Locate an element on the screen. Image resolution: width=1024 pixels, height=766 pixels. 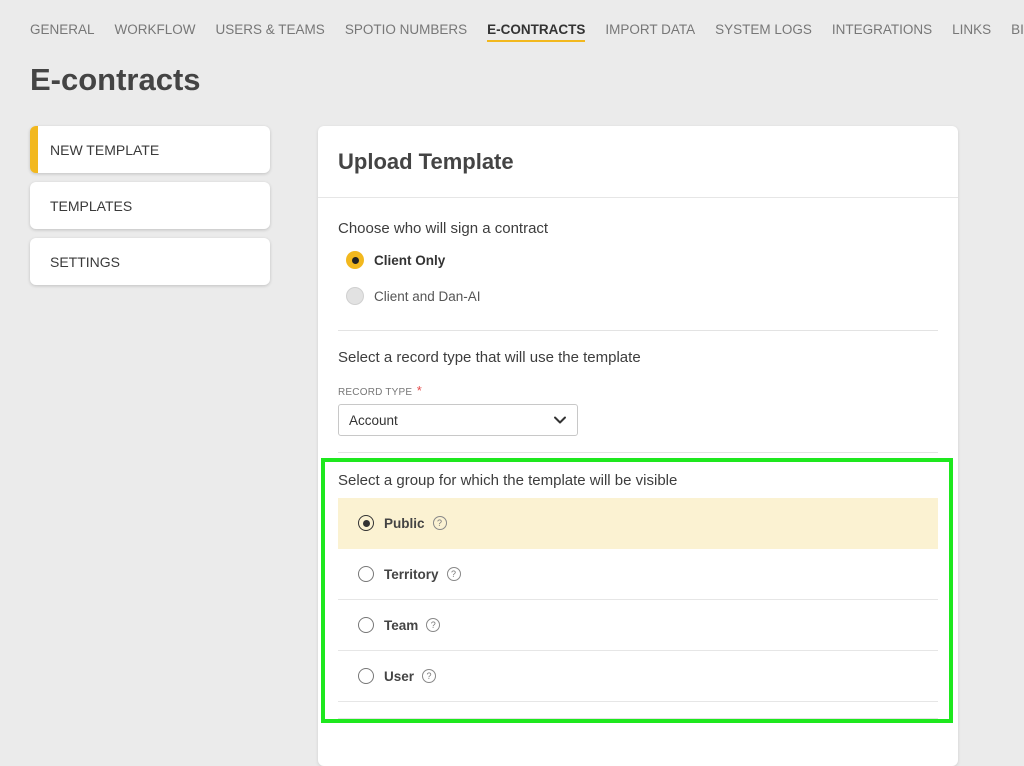
nav-tab-general: GENERAL is located at coordinates (62, 32).